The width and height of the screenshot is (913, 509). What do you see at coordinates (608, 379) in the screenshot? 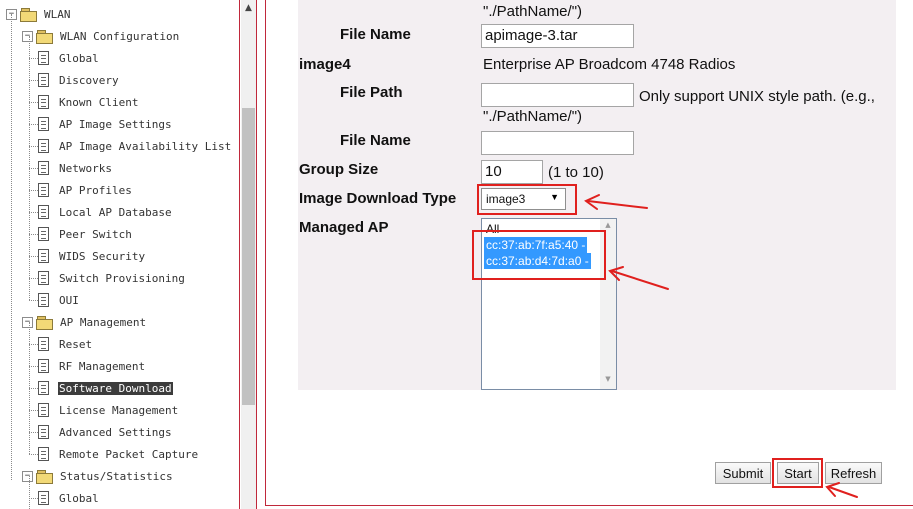
I see `scroll-down-icon: ▼` at bounding box center [608, 379].